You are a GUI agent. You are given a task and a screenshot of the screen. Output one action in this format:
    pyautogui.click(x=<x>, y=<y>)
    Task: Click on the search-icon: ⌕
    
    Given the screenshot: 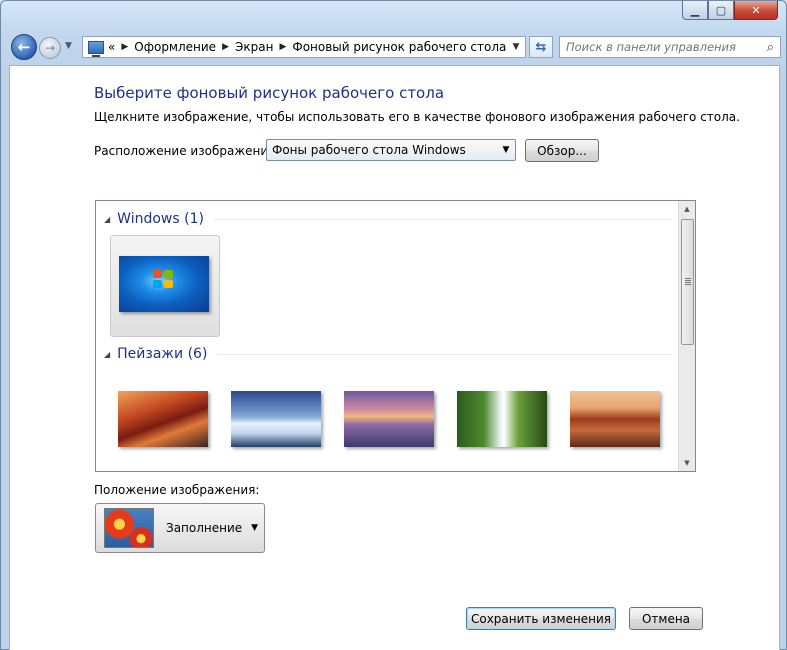 What is the action you would take?
    pyautogui.click(x=770, y=47)
    